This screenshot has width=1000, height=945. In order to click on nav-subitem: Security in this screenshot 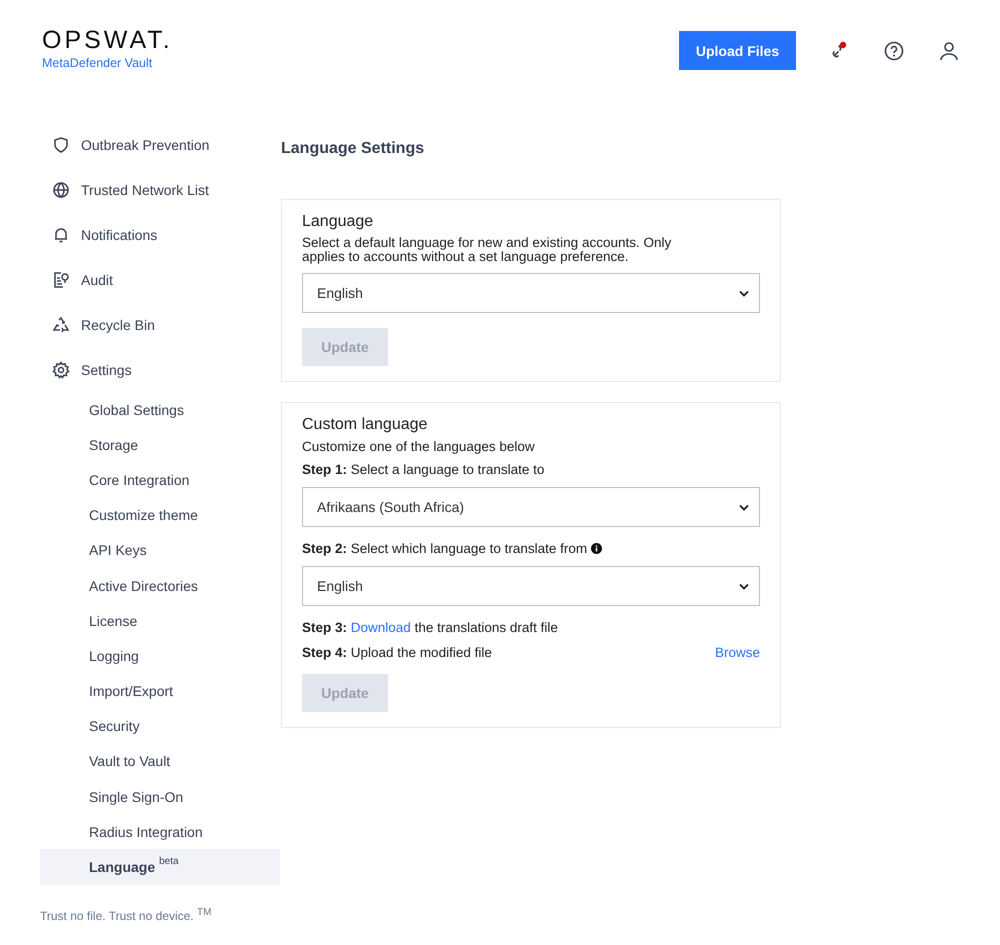, I will do `click(160, 726)`.